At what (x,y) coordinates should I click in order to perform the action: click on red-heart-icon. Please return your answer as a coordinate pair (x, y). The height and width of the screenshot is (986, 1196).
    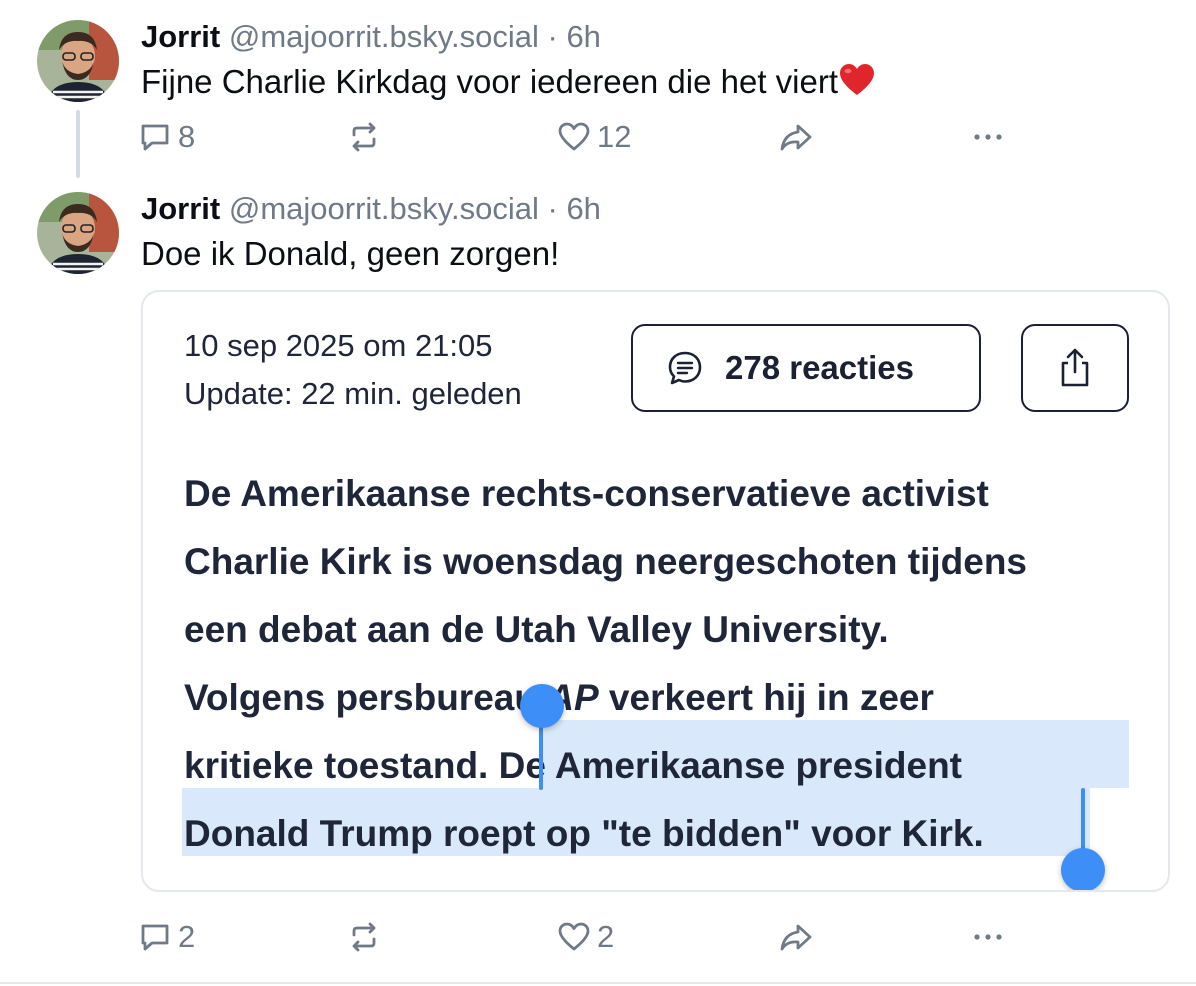
    Looking at the image, I should click on (857, 84).